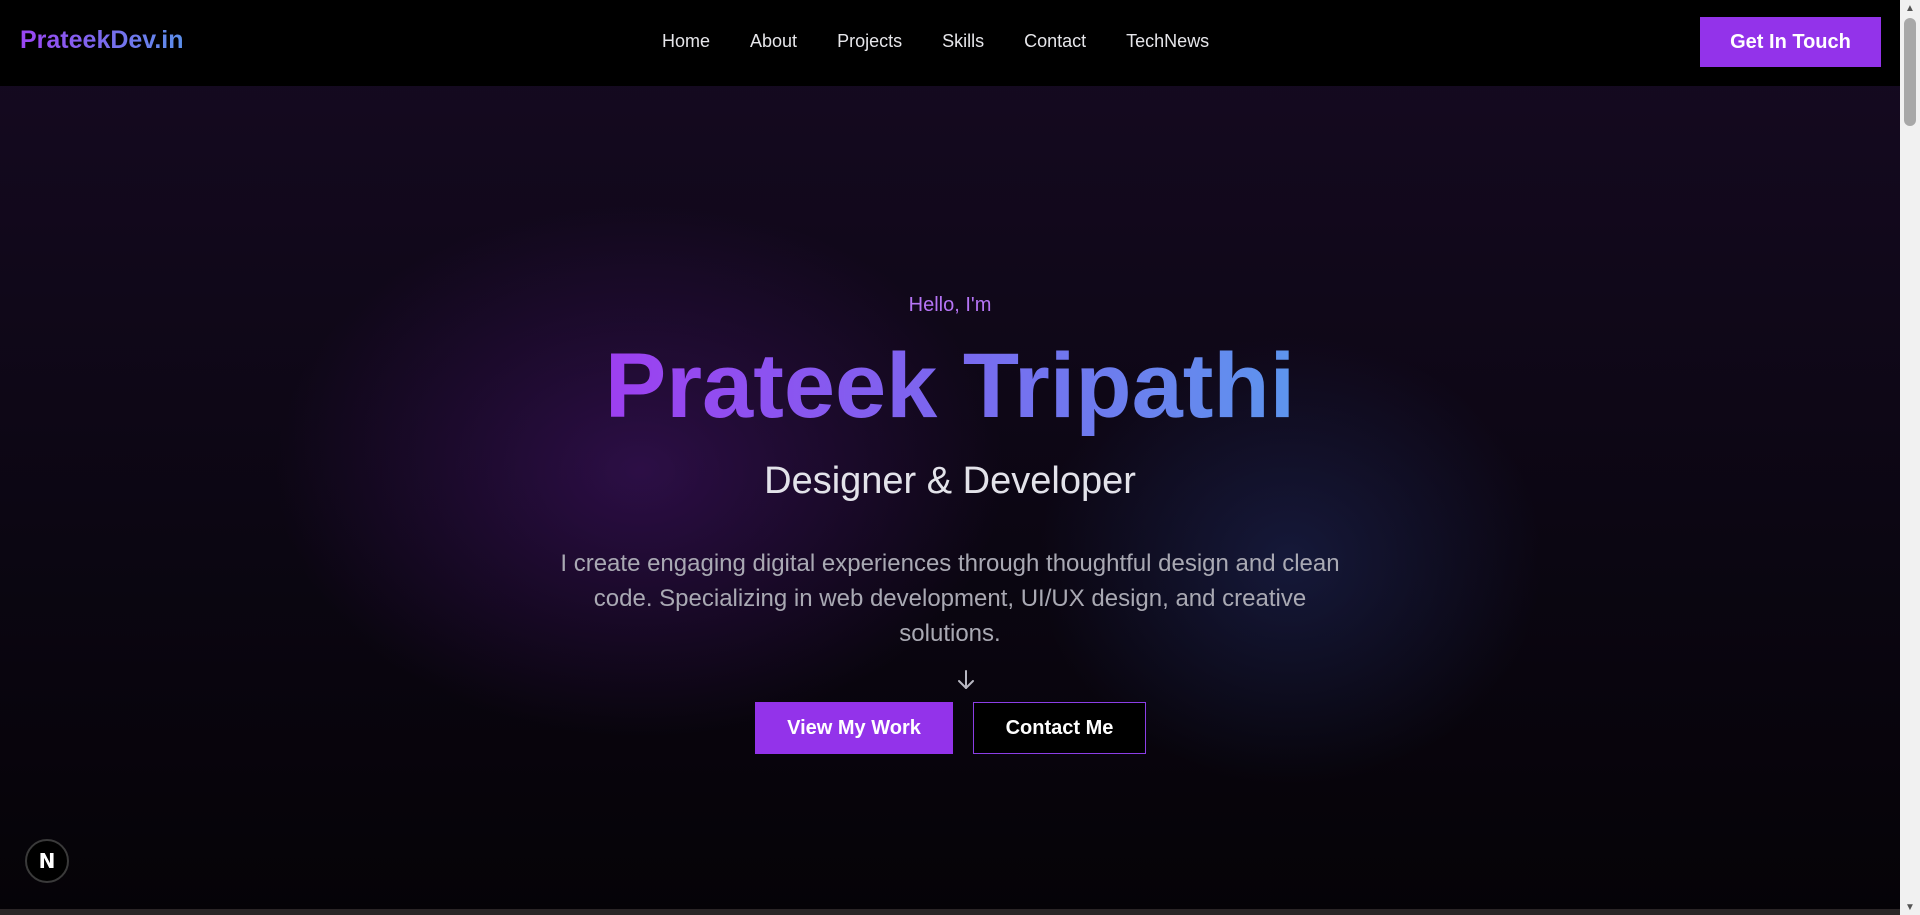 This screenshot has height=915, width=1920. Describe the element at coordinates (1059, 728) in the screenshot. I see `contact-me-button: Contact Me` at that location.